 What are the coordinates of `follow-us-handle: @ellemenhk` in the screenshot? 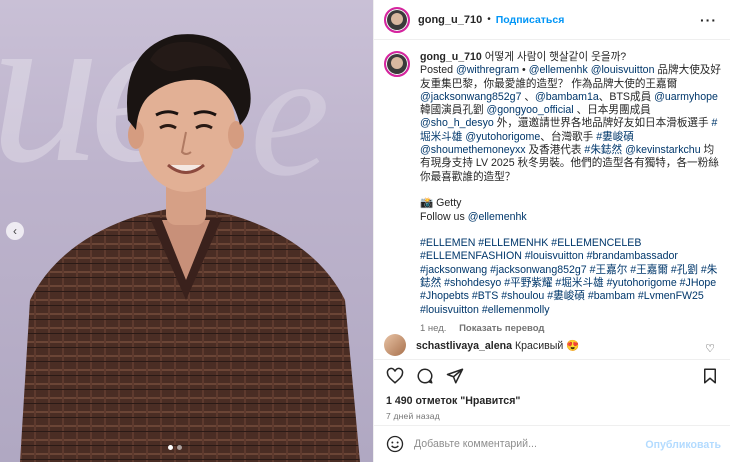 It's located at (497, 217).